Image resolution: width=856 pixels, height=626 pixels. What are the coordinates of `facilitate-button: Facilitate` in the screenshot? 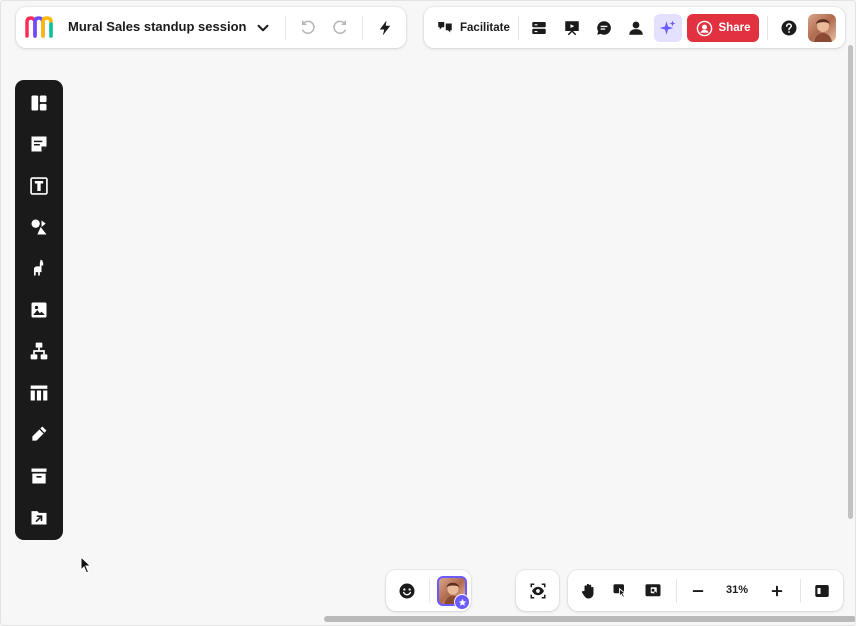 It's located at (473, 28).